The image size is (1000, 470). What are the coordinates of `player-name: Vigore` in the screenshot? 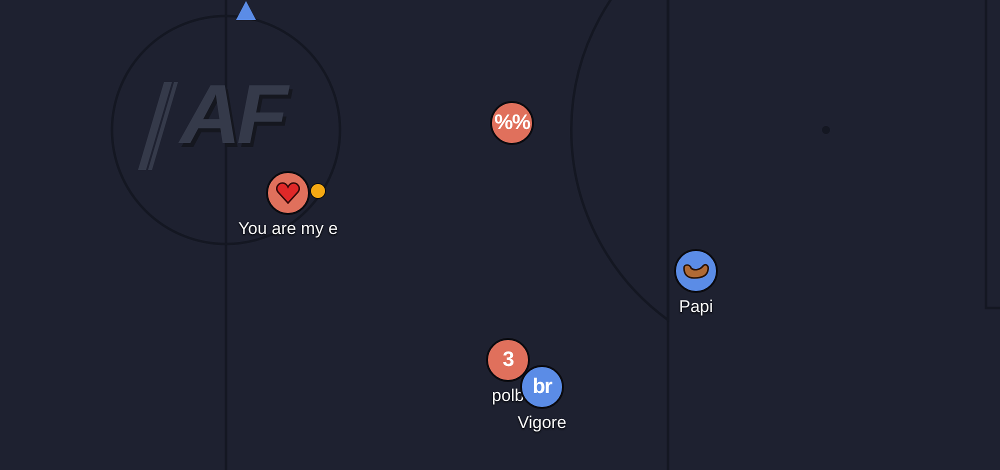 It's located at (542, 423).